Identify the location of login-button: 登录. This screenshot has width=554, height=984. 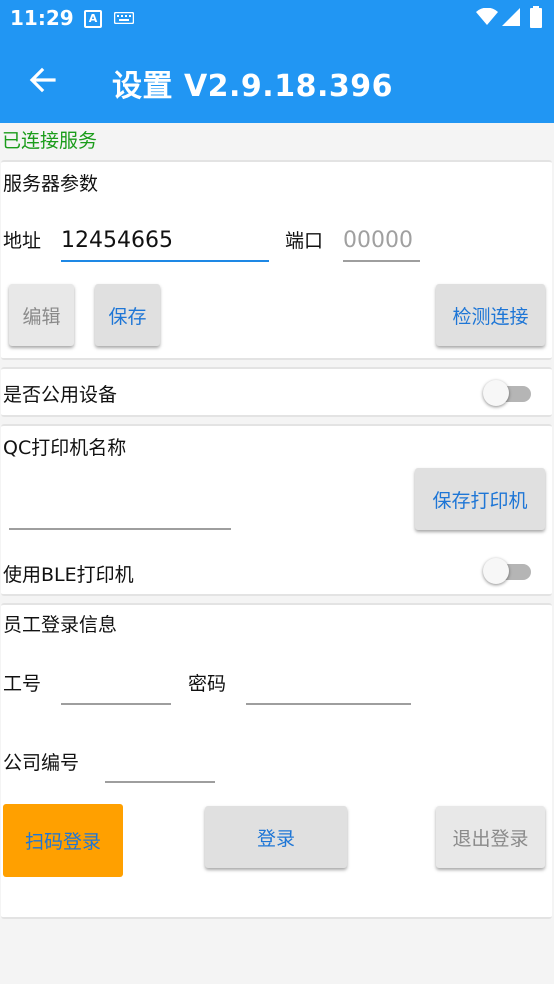
(276, 837).